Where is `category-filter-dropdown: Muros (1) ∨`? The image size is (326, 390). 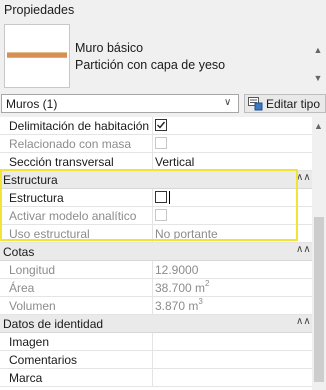
category-filter-dropdown: Muros (1) ∨ is located at coordinates (120, 103).